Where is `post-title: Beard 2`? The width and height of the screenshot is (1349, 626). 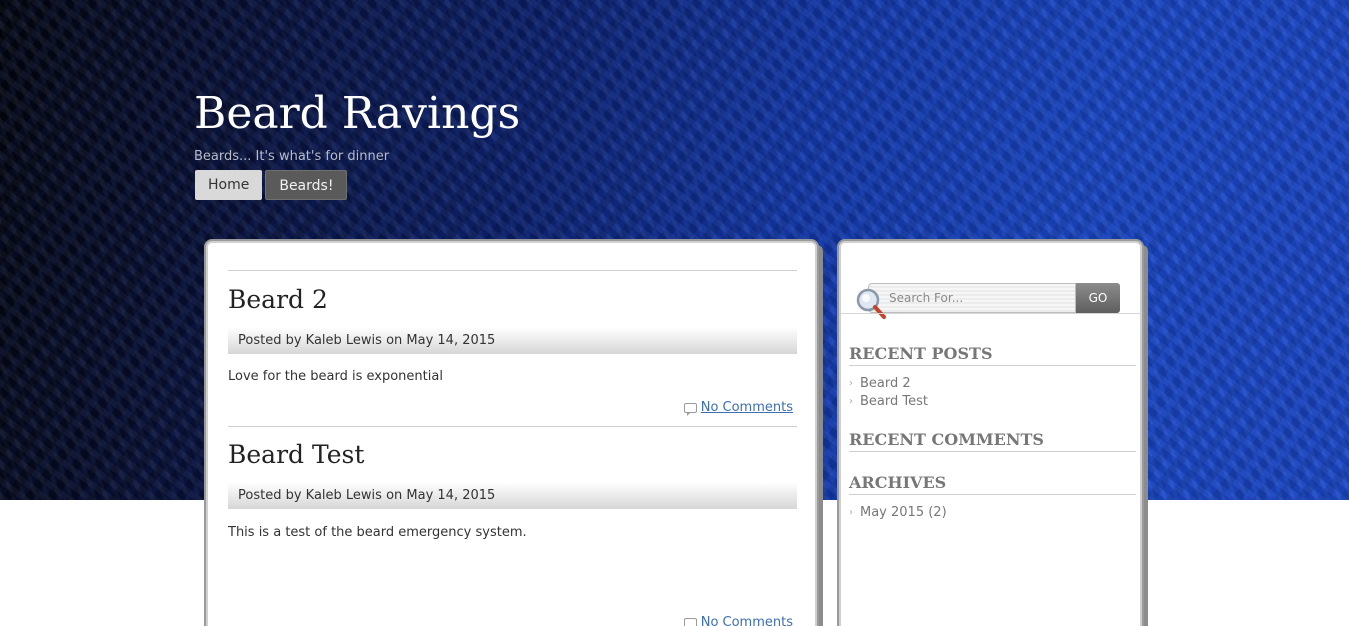 post-title: Beard 2 is located at coordinates (278, 299).